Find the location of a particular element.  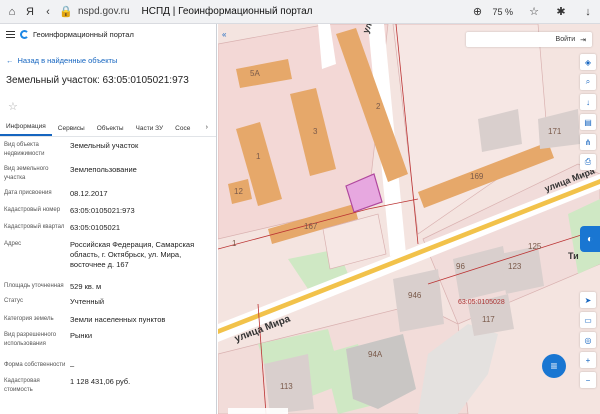

attr-value: Земли населенных пунктов is located at coordinates (118, 319).